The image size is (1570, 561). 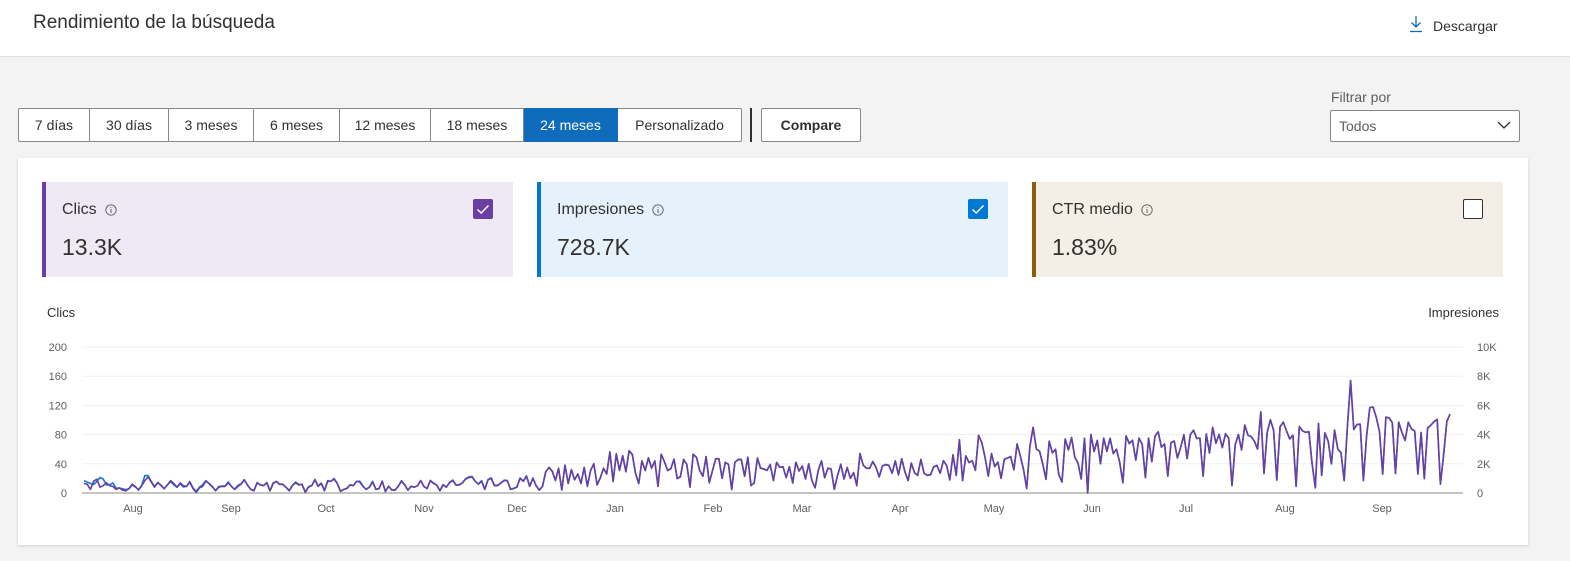 What do you see at coordinates (129, 125) in the screenshot?
I see `range-button: 30 días` at bounding box center [129, 125].